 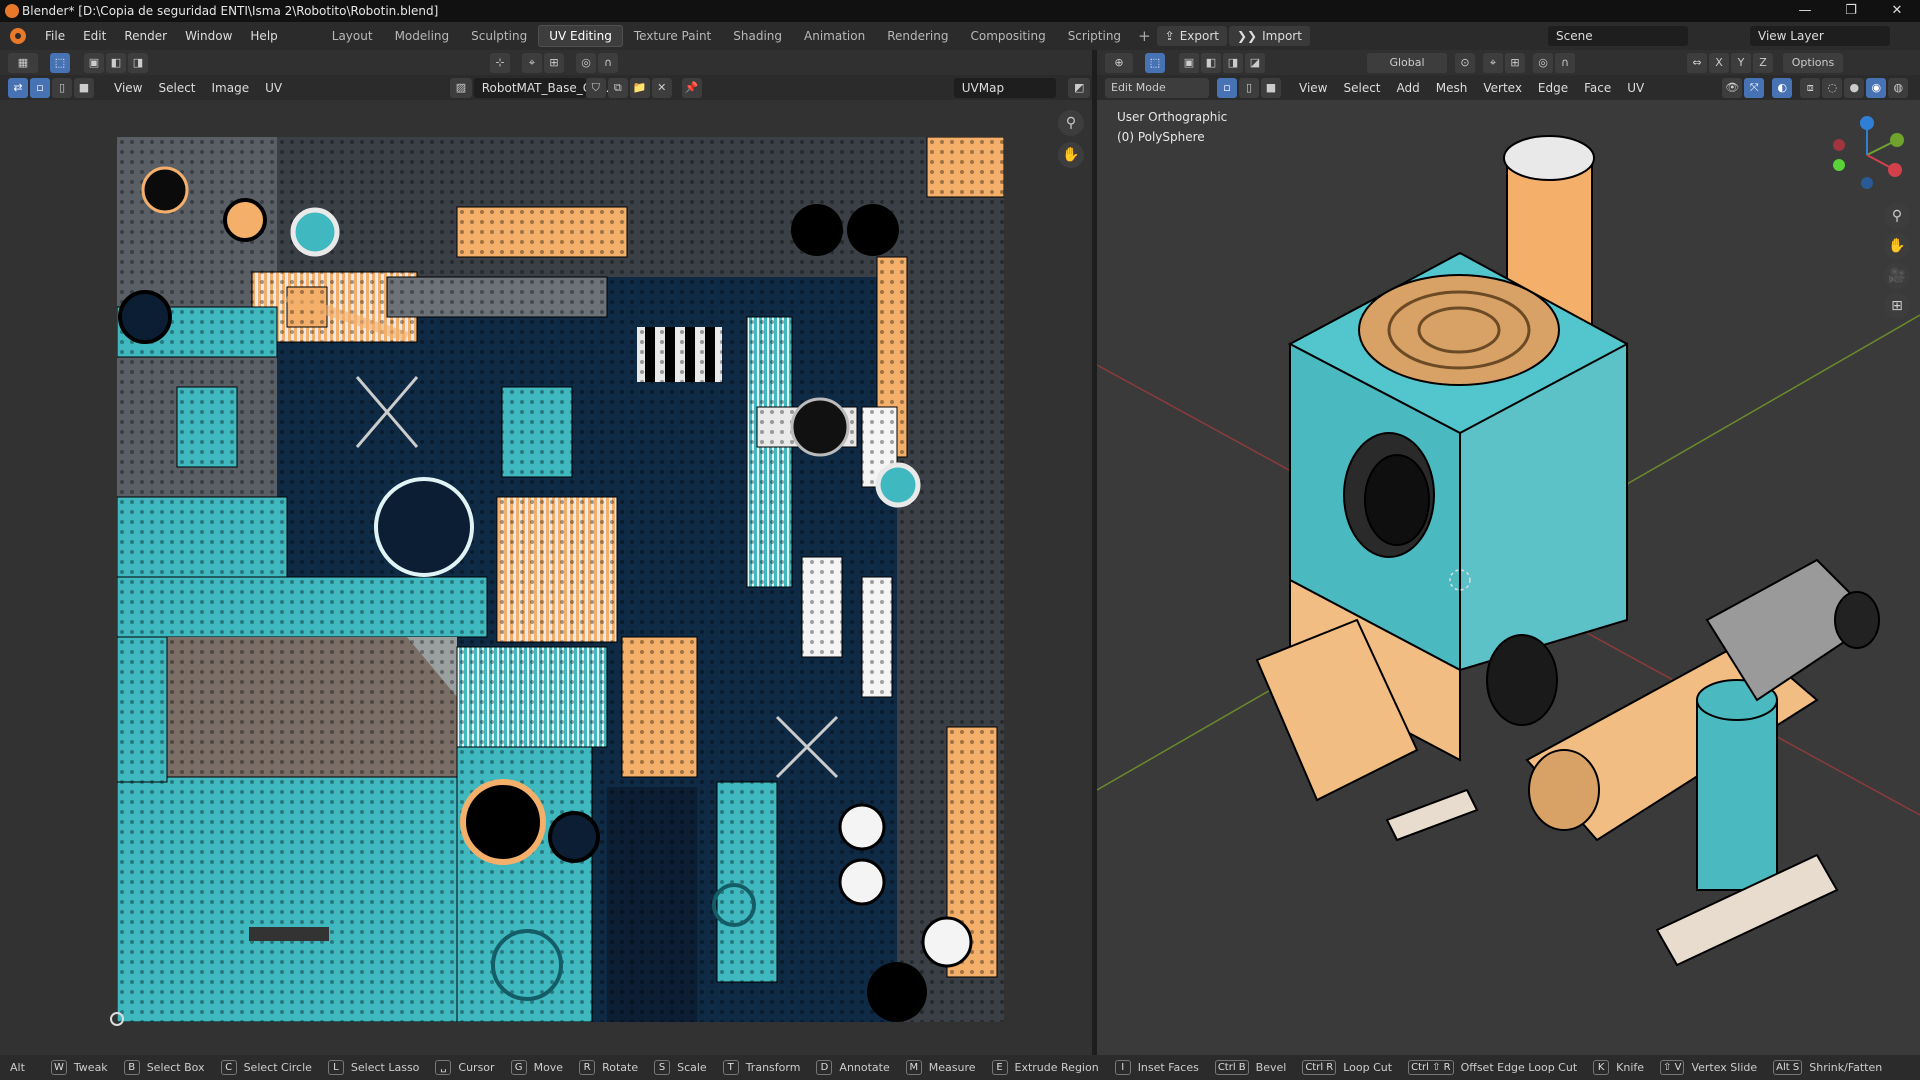 I want to click on vertex-select-mode-icon: ▫, so click(x=1227, y=87).